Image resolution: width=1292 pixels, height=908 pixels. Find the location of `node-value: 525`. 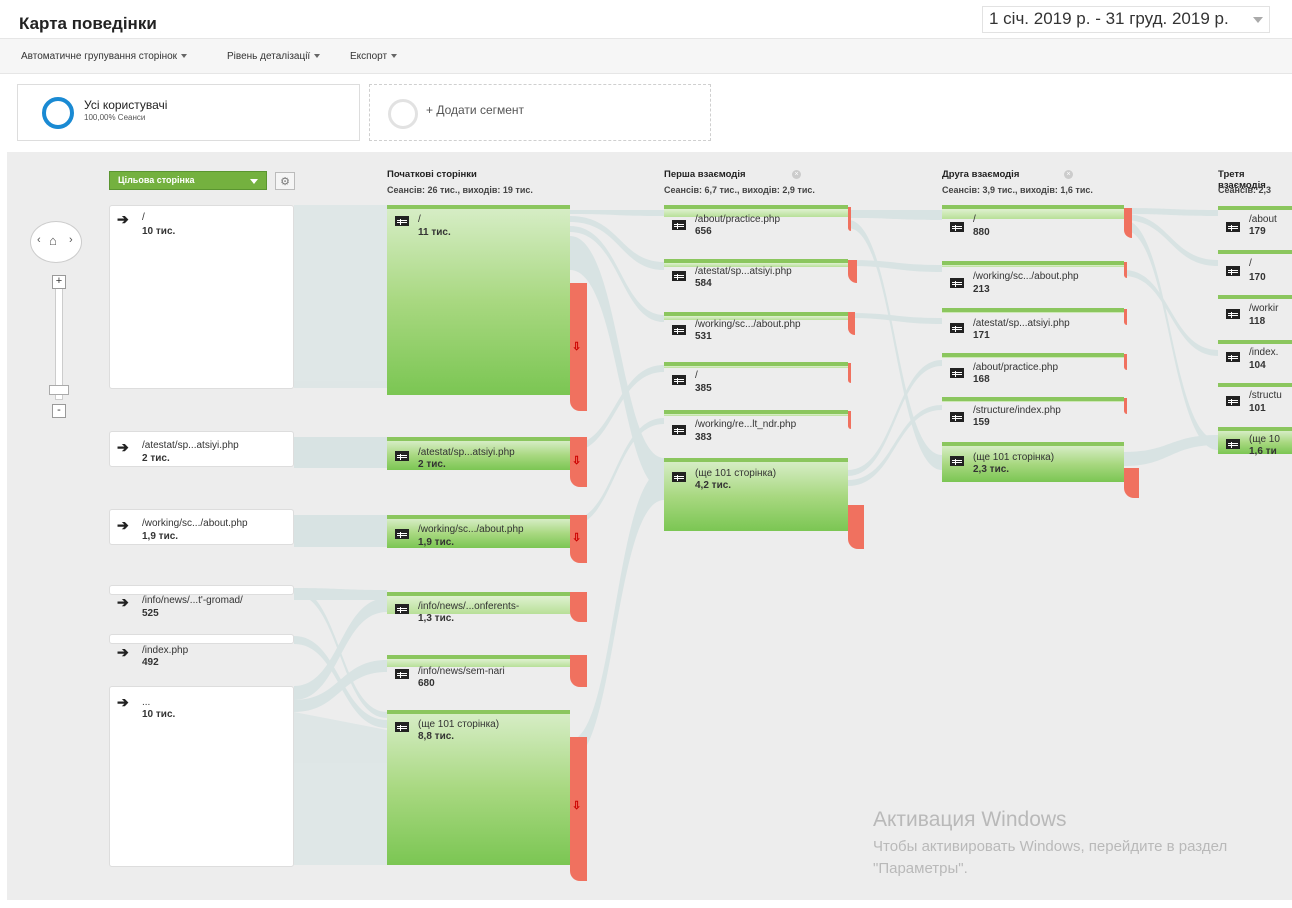

node-value: 525 is located at coordinates (150, 613).